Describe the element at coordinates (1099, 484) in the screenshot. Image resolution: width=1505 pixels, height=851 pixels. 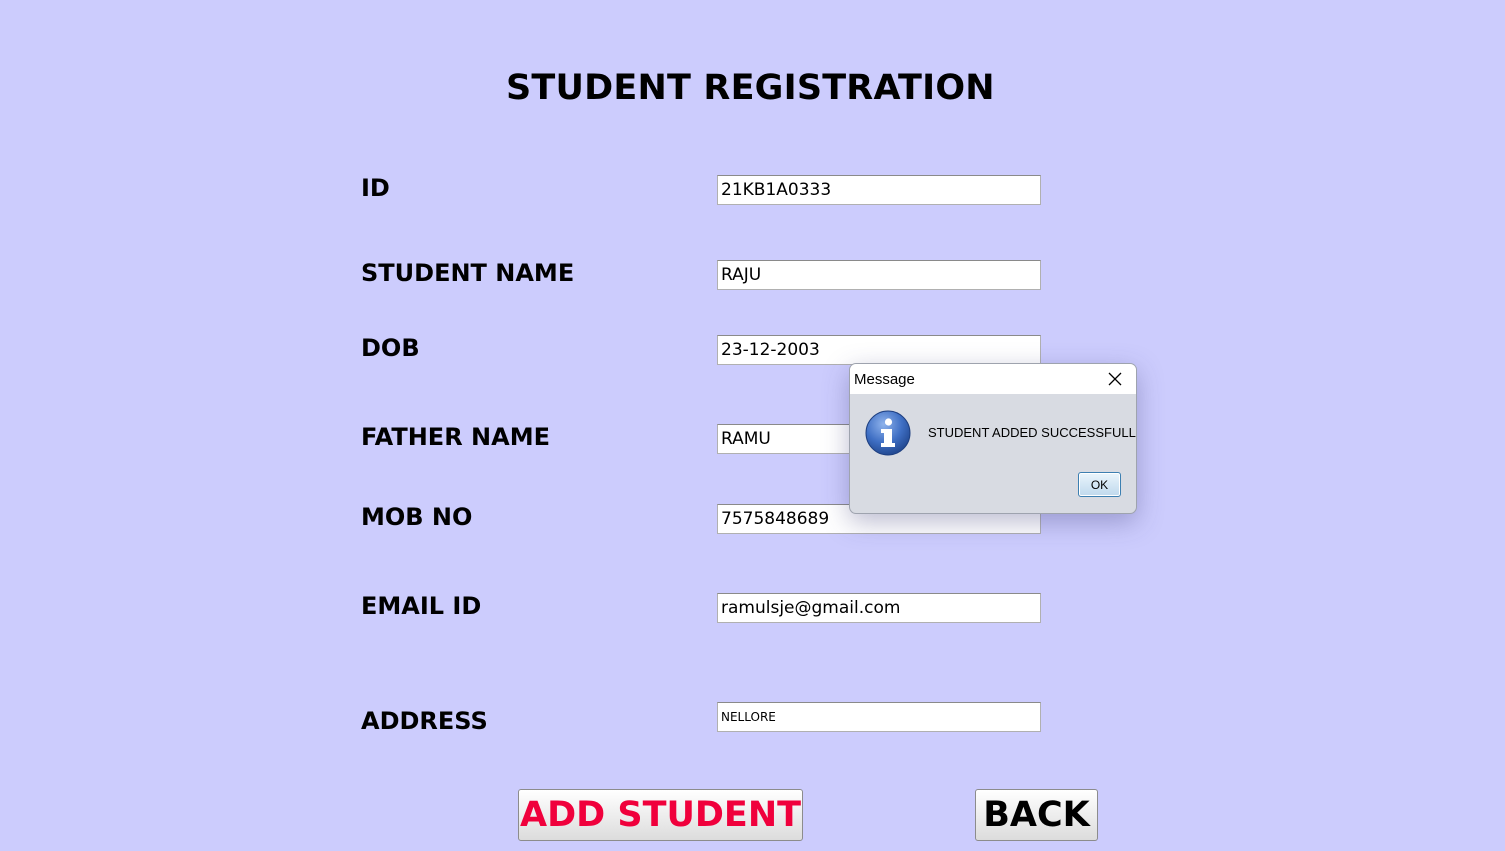
I see `ok-button: OK` at that location.